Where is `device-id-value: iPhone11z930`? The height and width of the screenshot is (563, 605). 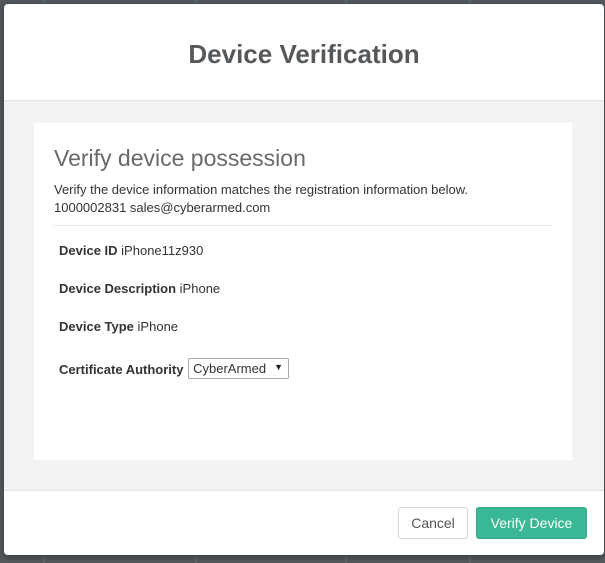
device-id-value: iPhone11z930 is located at coordinates (162, 250).